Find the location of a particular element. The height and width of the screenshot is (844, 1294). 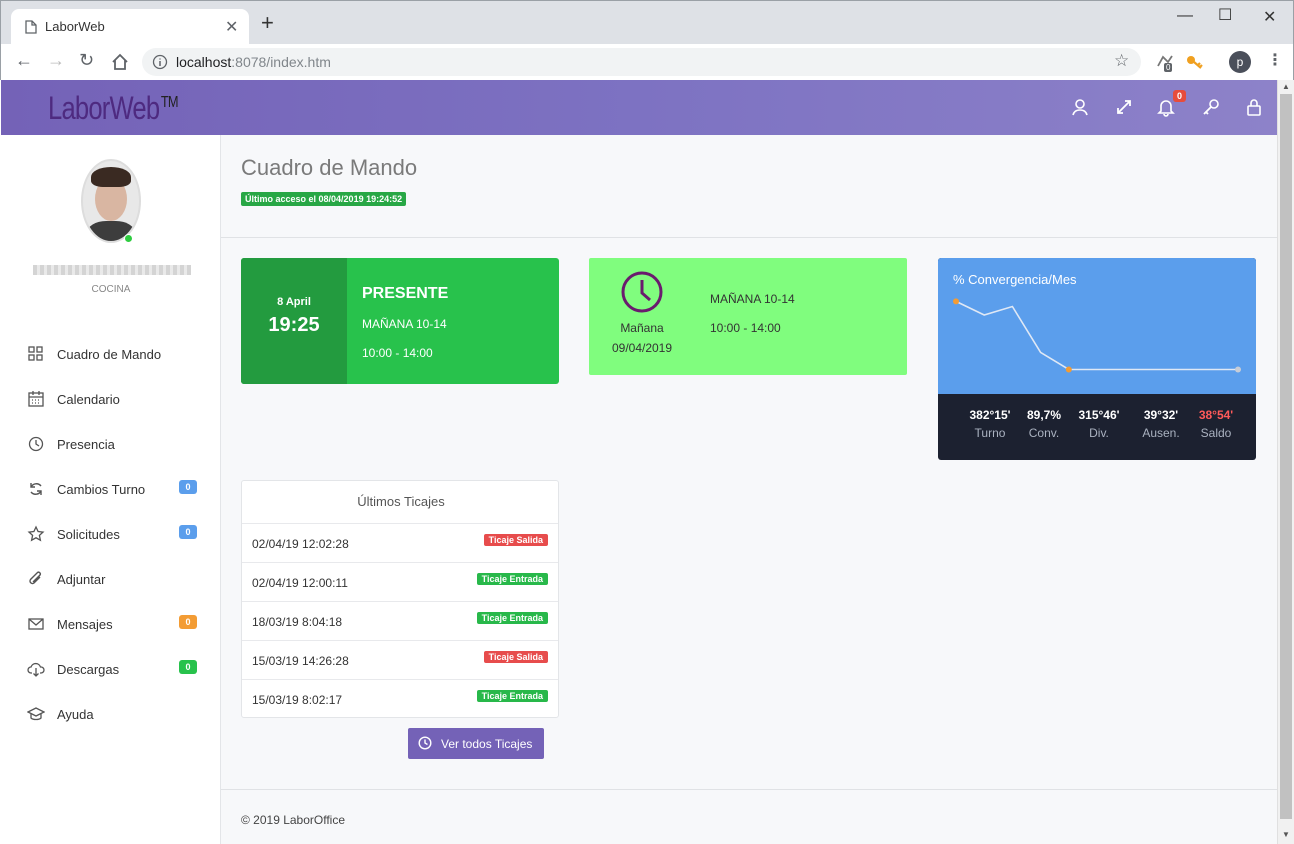

star-icon is located at coordinates (36, 533).